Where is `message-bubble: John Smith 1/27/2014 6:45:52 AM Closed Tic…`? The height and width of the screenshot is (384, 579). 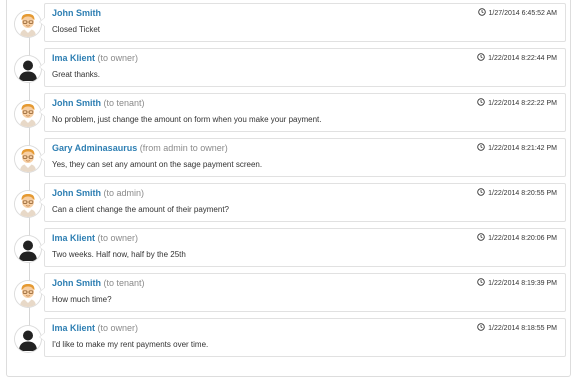 message-bubble: John Smith 1/27/2014 6:45:52 AM Closed Tic… is located at coordinates (302, 22).